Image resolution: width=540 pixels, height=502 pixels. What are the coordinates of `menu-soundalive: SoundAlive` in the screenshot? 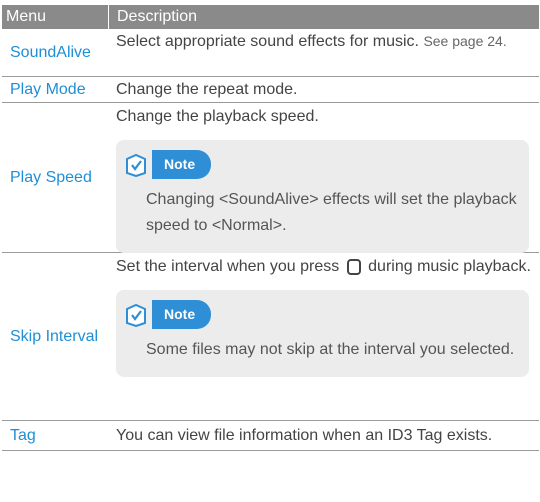 It's located at (50, 52).